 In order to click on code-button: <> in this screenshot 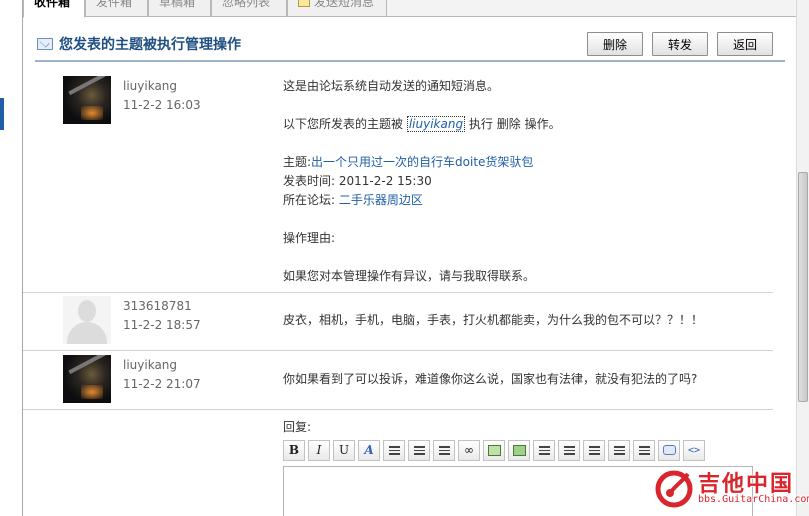, I will do `click(694, 450)`.